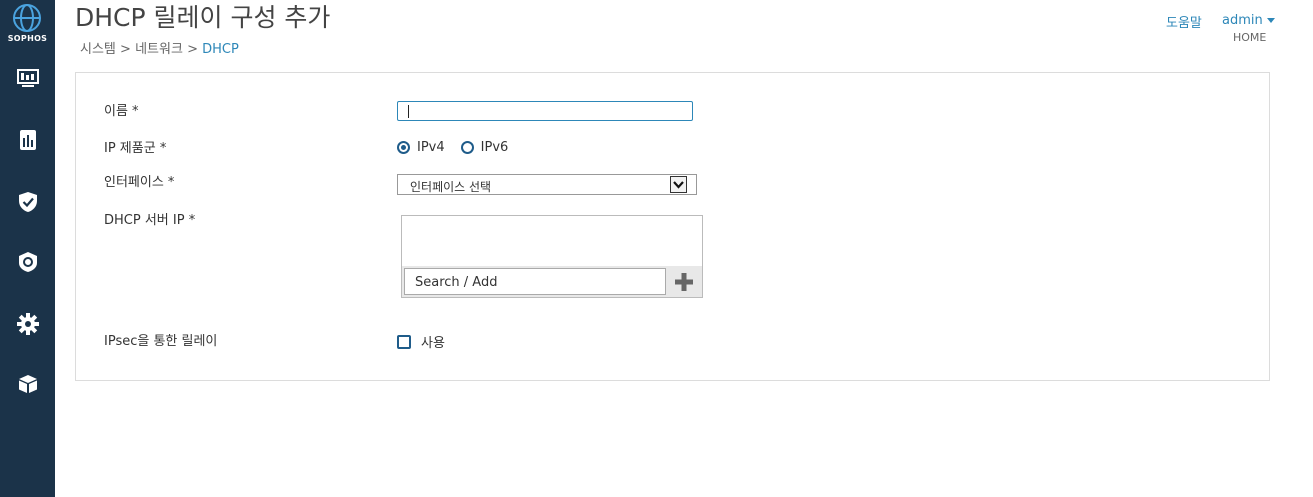 This screenshot has width=1313, height=497. What do you see at coordinates (1184, 21) in the screenshot?
I see `help-link: 도움말` at bounding box center [1184, 21].